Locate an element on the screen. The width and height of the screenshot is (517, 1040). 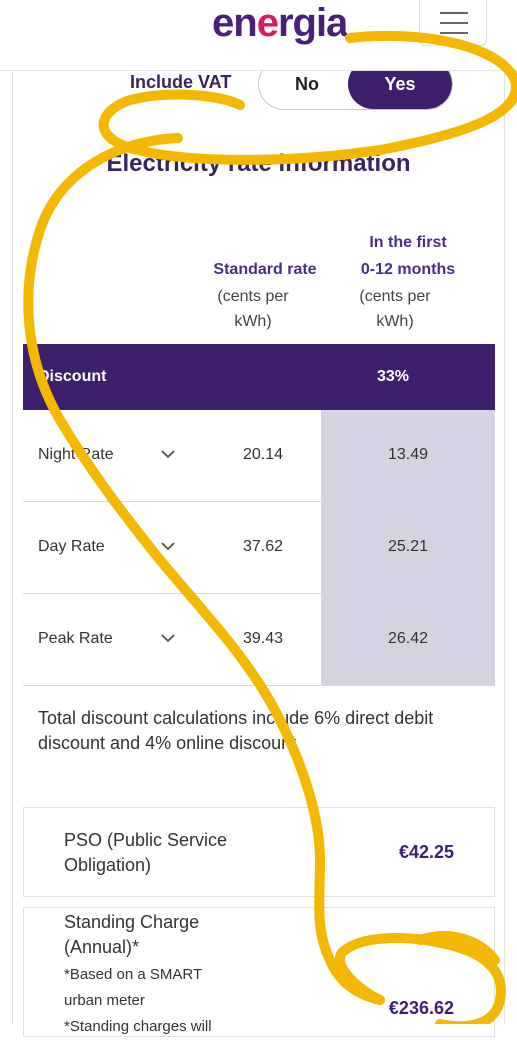
rate-name: Day Rate is located at coordinates (71, 546).